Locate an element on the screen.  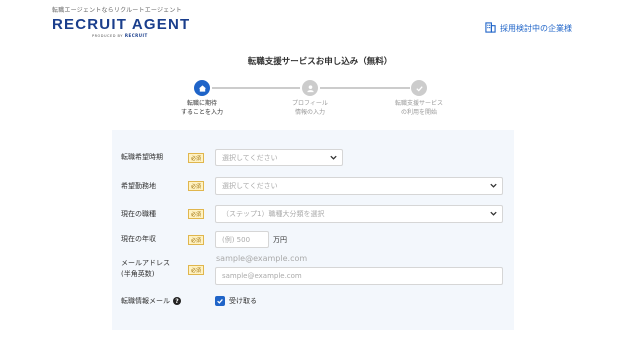
step-3-line1: 転職支援サービス is located at coordinates (418, 103).